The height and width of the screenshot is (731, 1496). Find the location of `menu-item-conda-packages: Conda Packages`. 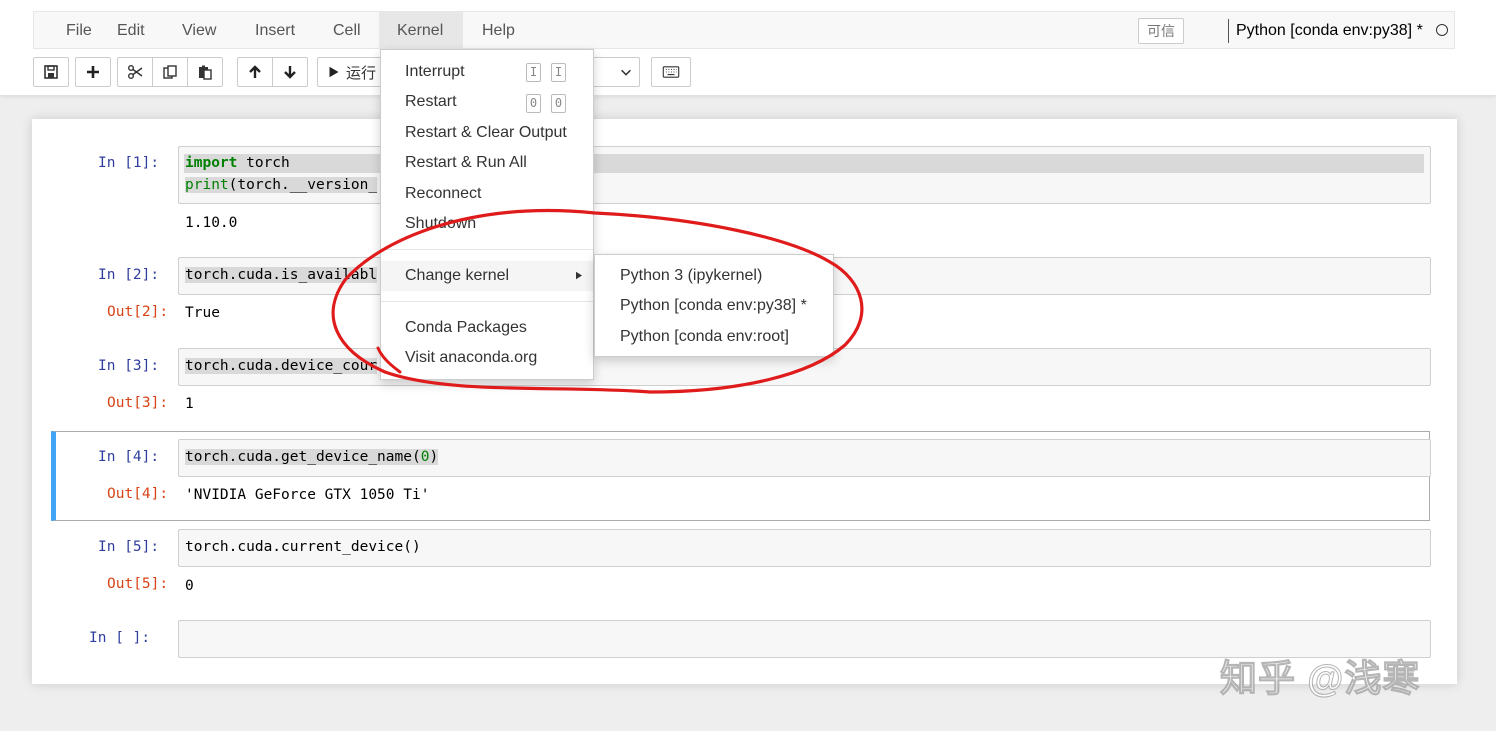

menu-item-conda-packages: Conda Packages is located at coordinates (466, 328).